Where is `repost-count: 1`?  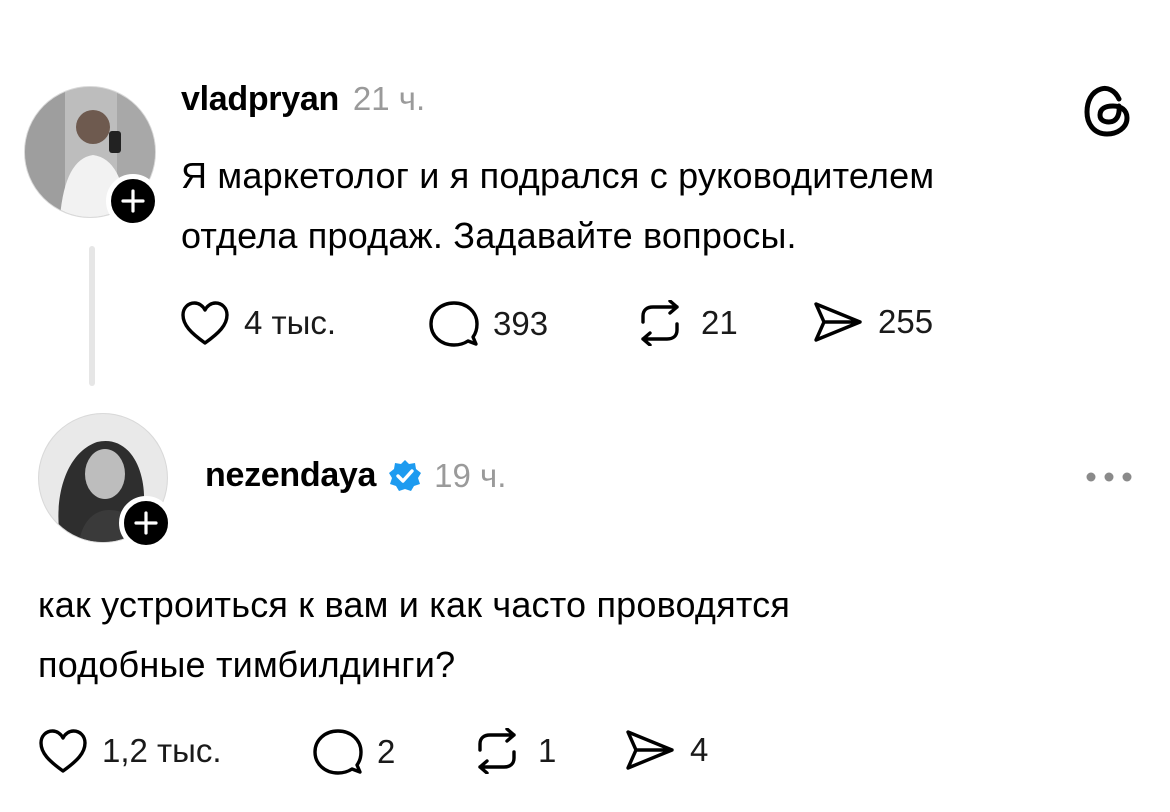 repost-count: 1 is located at coordinates (547, 750).